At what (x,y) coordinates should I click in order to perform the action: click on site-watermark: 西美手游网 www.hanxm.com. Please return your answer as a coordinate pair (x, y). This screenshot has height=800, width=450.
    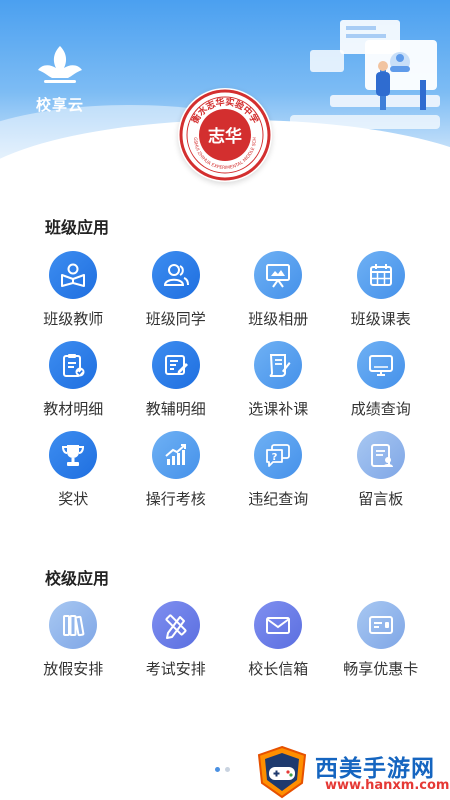
    Looking at the image, I should click on (352, 772).